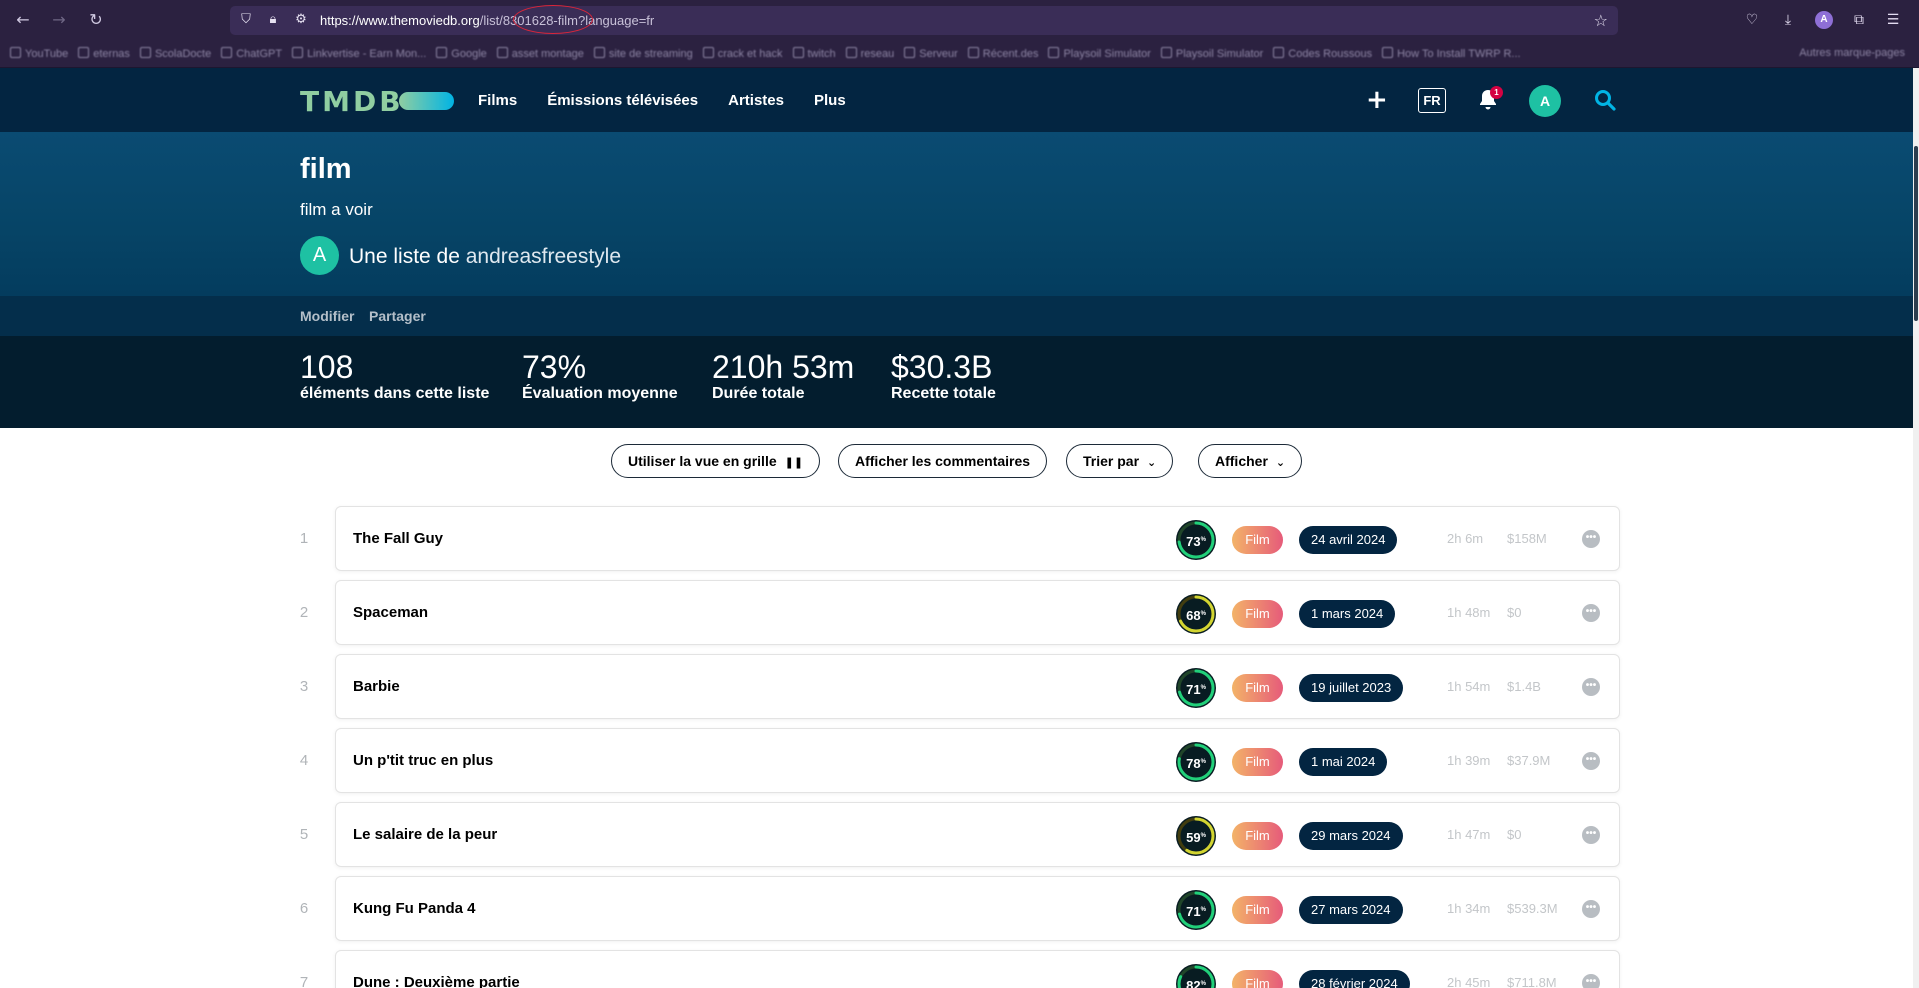 The image size is (1919, 988). I want to click on list-item: Spaceman 68% Film 1 mars 2024 1h 48m $0 •••, so click(977, 612).